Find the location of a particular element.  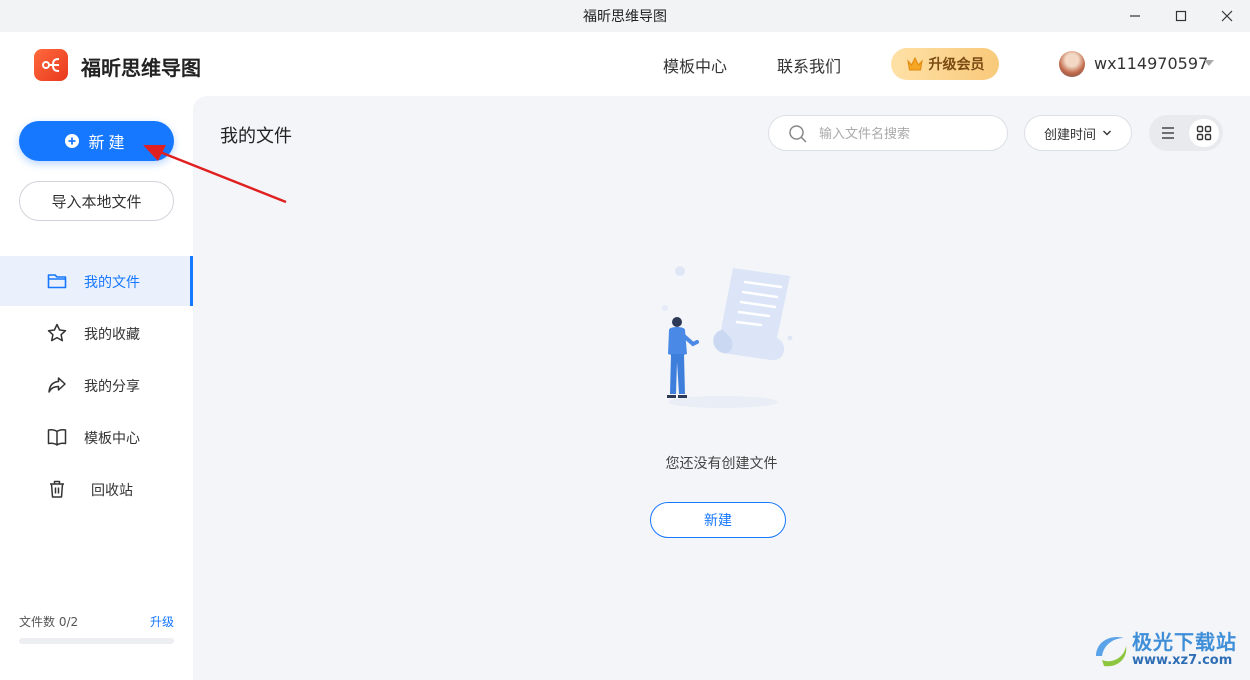

watermark-url: www.xz7.com is located at coordinates (1182, 660).